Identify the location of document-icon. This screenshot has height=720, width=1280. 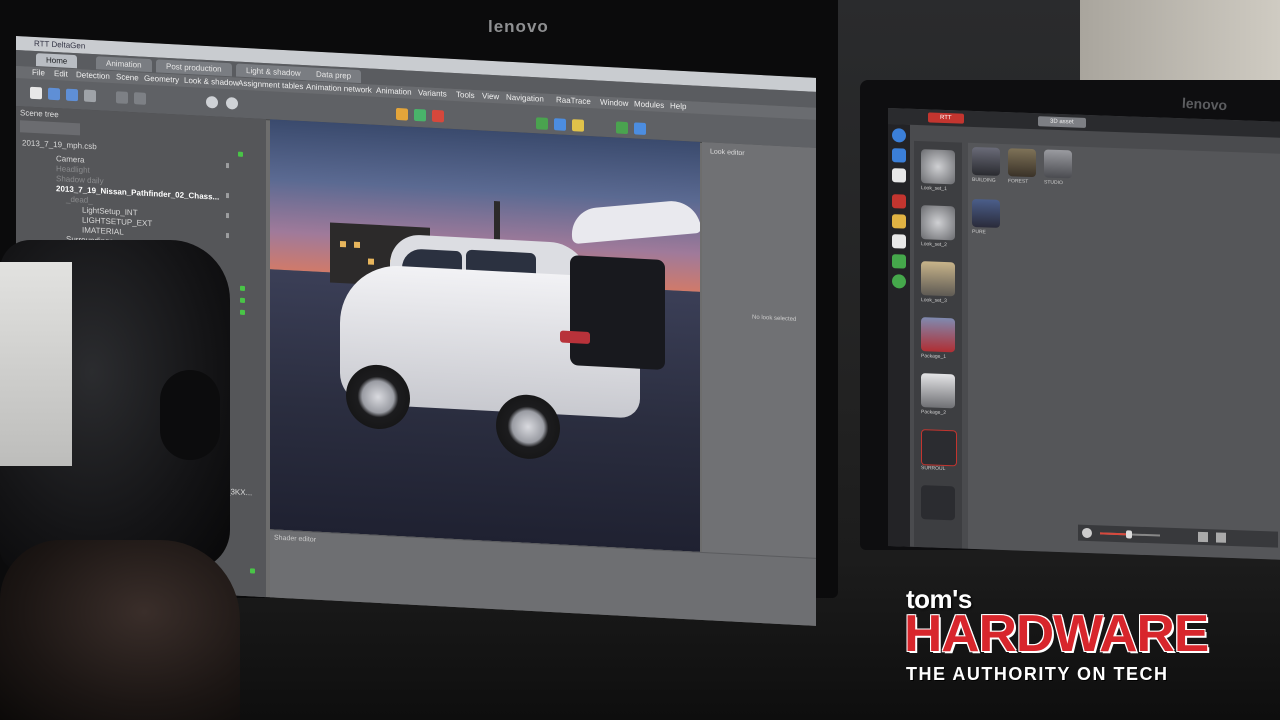
(899, 241).